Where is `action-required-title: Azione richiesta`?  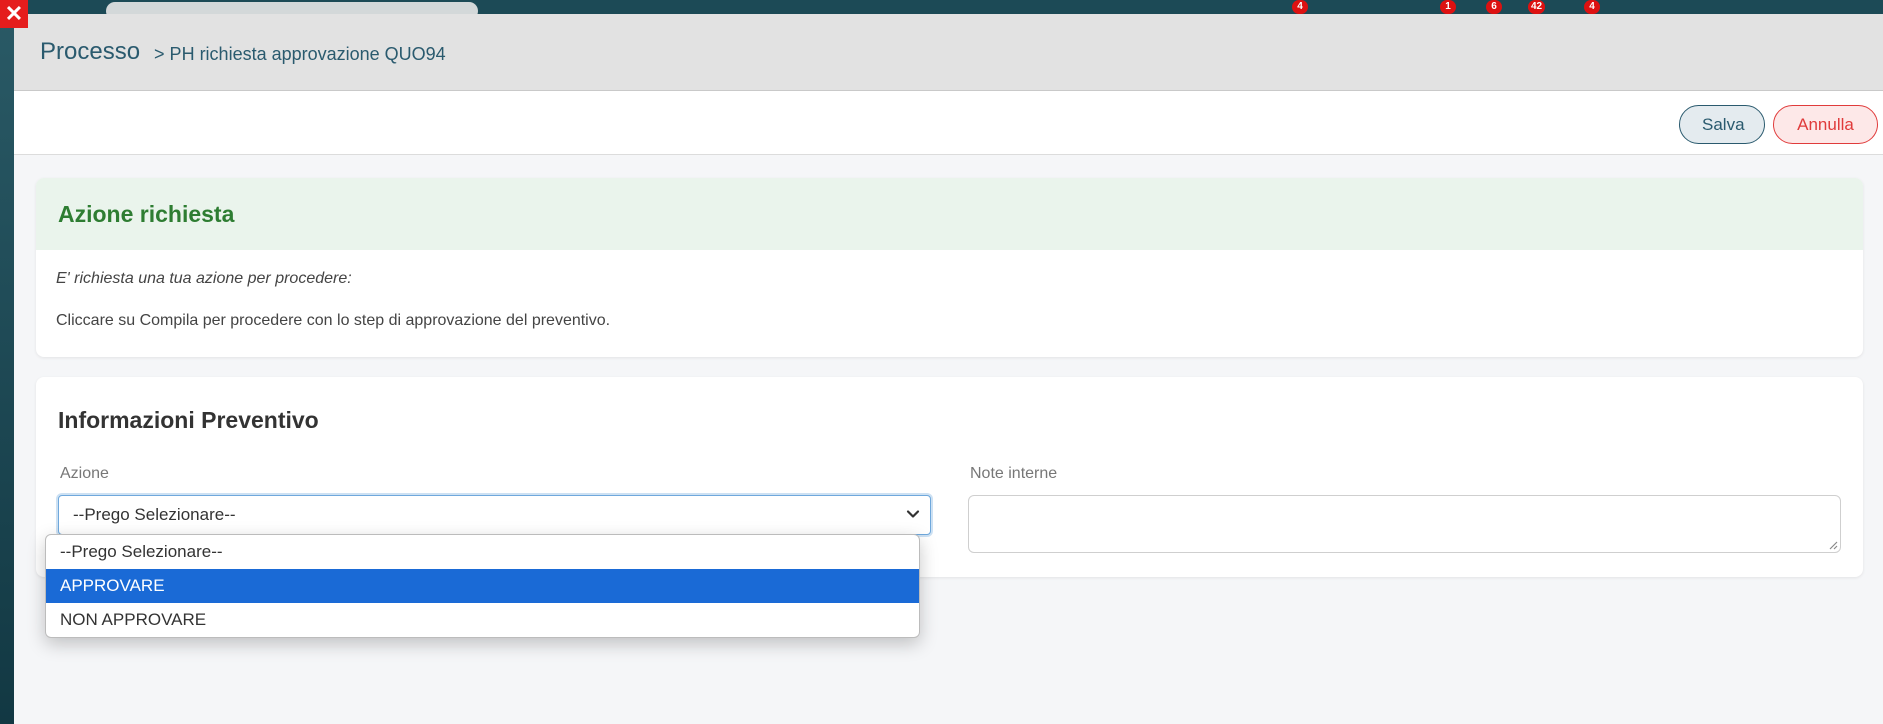
action-required-title: Azione richiesta is located at coordinates (146, 213).